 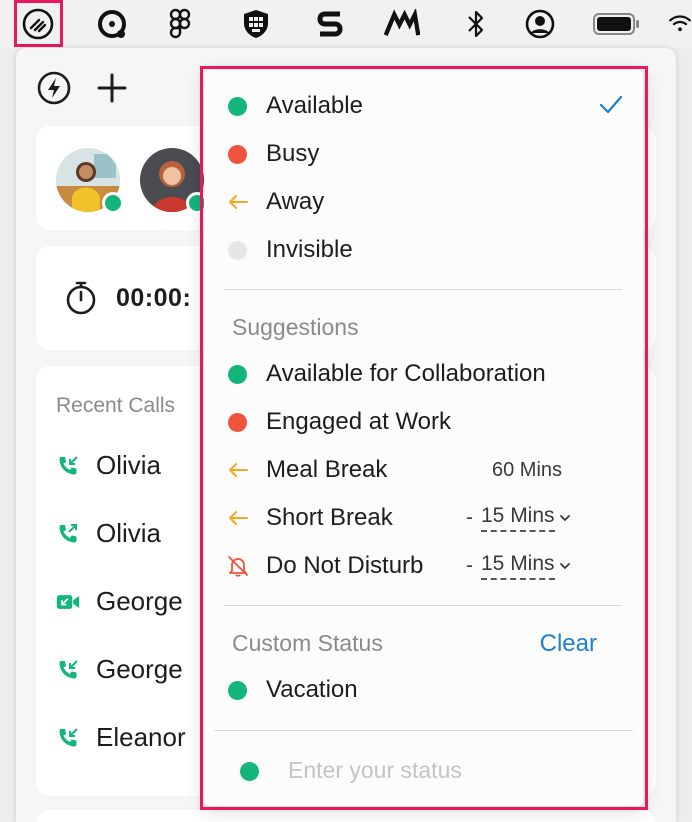 What do you see at coordinates (423, 106) in the screenshot?
I see `status-option-available: Available` at bounding box center [423, 106].